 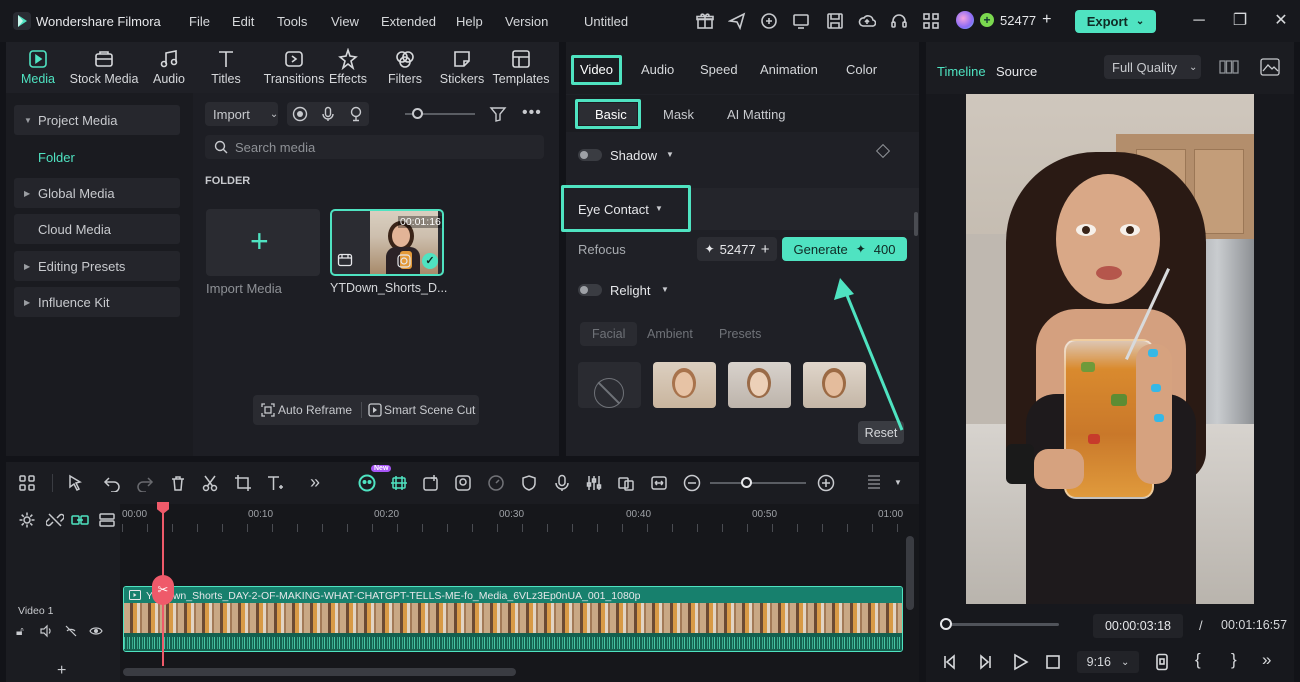 What do you see at coordinates (178, 483) in the screenshot?
I see `delete-icon` at bounding box center [178, 483].